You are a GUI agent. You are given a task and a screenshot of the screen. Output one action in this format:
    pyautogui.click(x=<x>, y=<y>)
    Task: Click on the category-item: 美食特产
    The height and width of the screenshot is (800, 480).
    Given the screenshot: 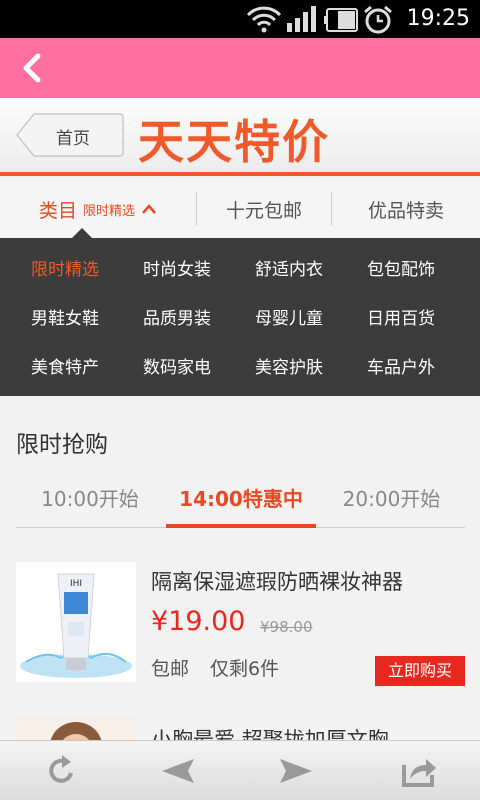 What is the action you would take?
    pyautogui.click(x=87, y=368)
    